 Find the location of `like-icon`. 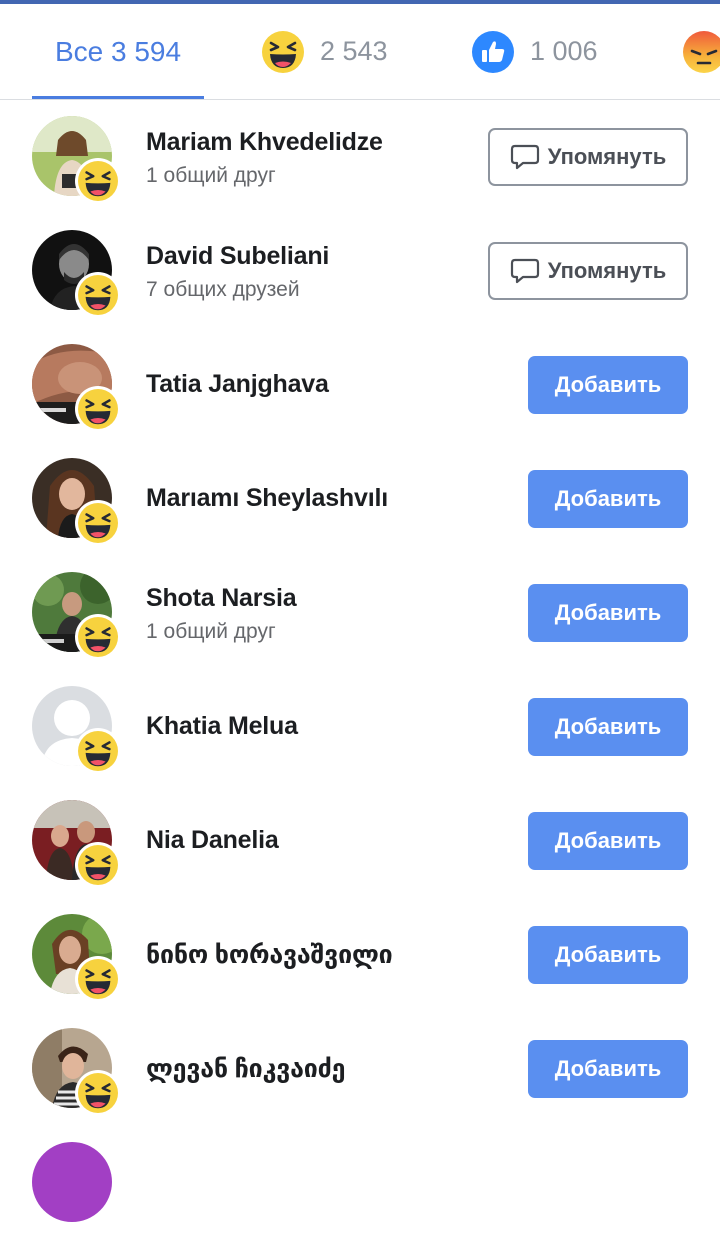

like-icon is located at coordinates (493, 51).